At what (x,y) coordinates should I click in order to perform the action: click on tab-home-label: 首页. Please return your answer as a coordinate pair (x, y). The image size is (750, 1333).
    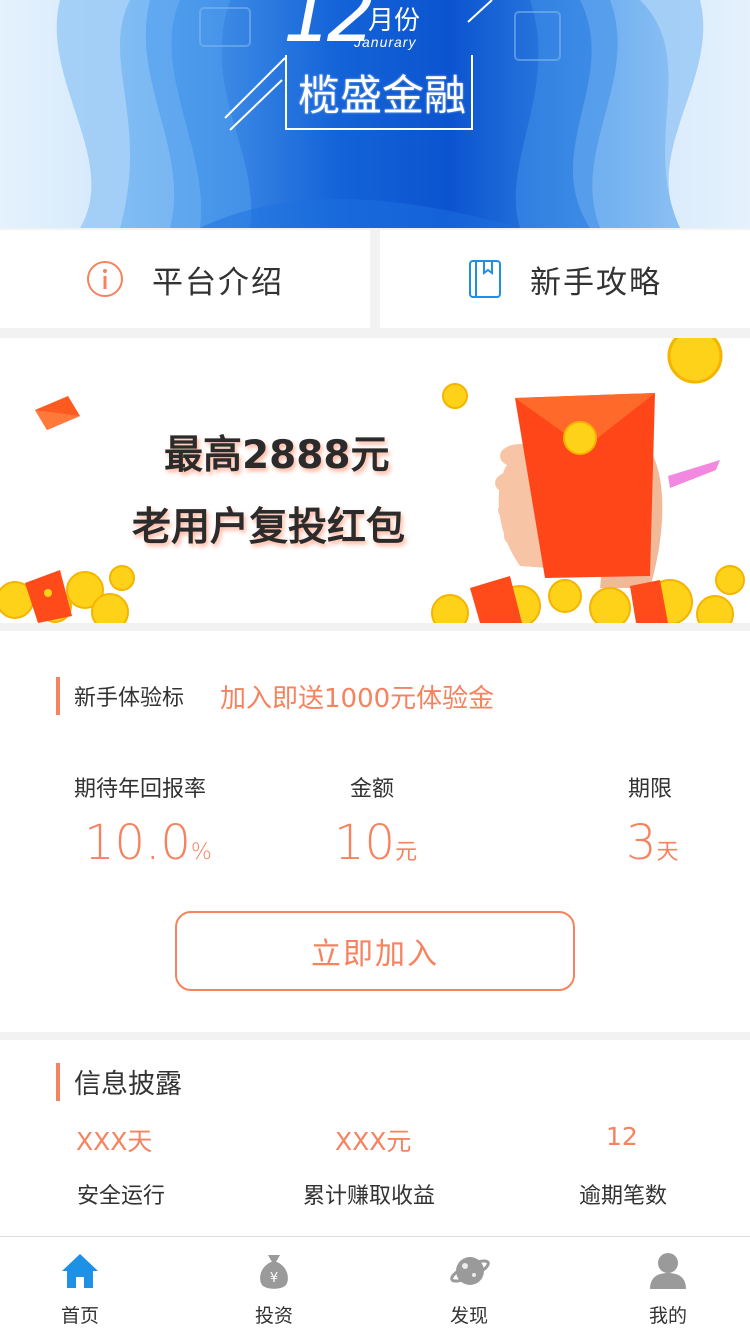
    Looking at the image, I should click on (79, 1316).